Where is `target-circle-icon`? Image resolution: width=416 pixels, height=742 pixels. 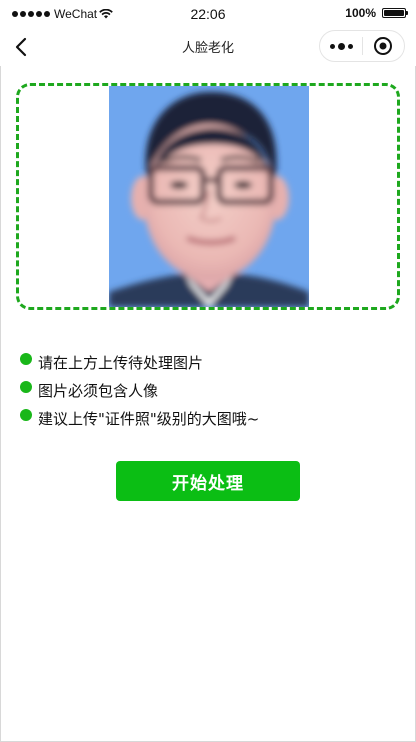
target-circle-icon is located at coordinates (383, 46).